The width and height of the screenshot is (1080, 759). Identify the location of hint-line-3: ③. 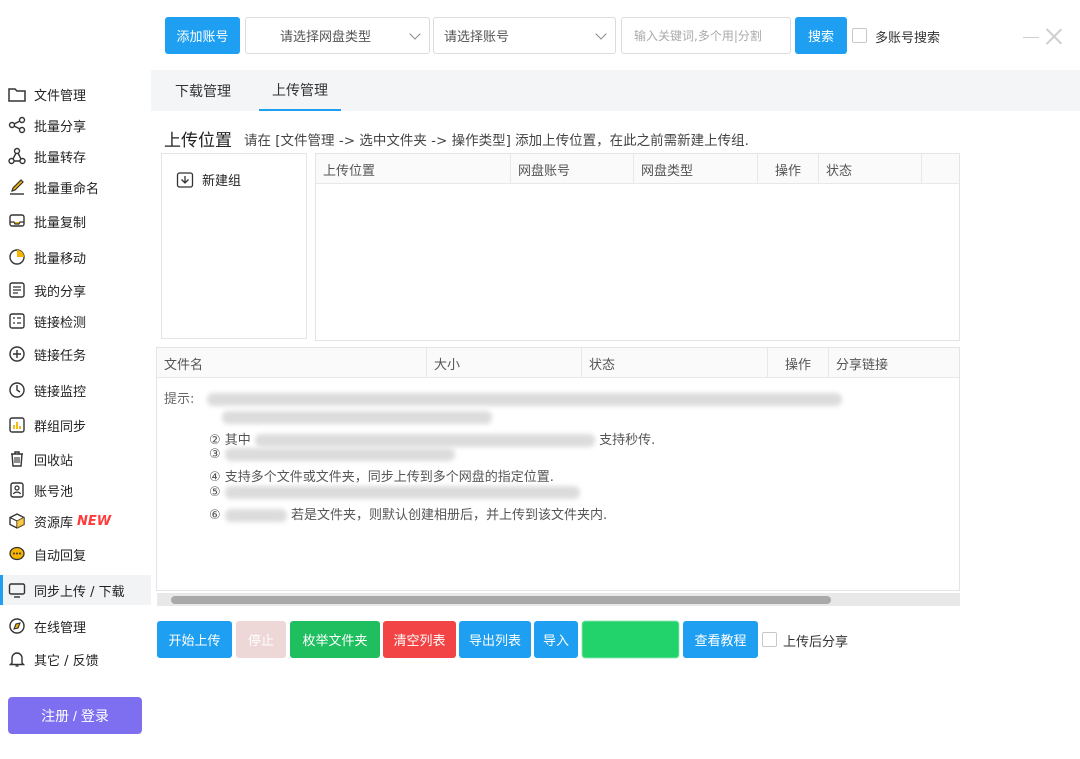
(332, 454).